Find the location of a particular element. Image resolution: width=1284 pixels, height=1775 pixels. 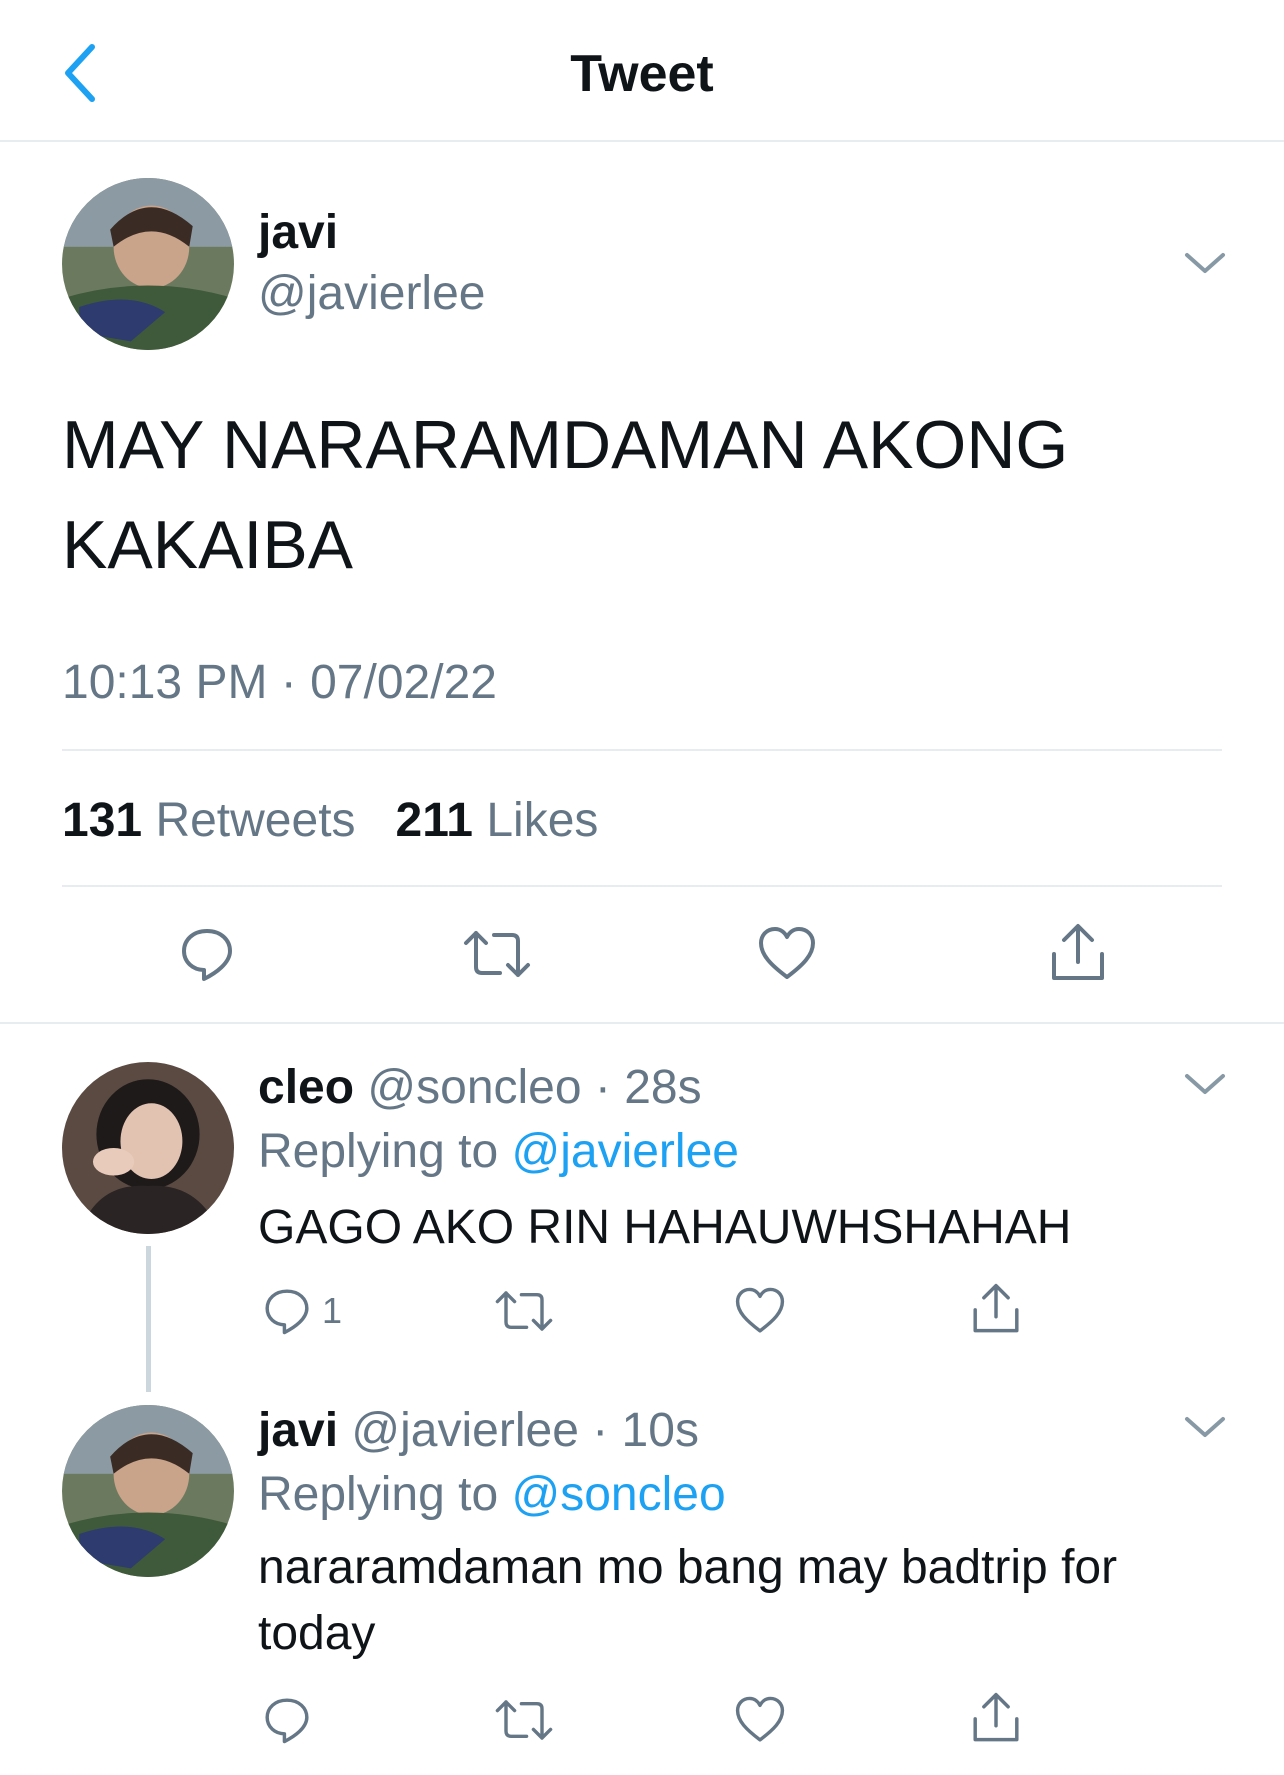

avatar-cleo is located at coordinates (148, 1148).